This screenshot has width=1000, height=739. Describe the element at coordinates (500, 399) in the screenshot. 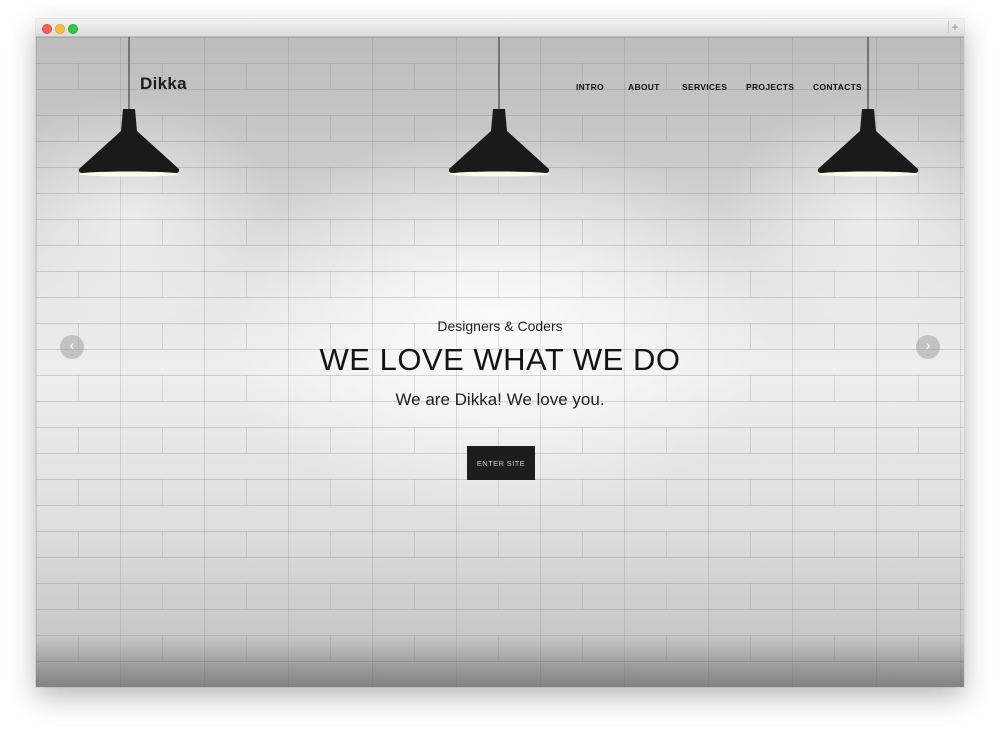

I see `hero-tagline: We are Dikka! We love you.` at that location.